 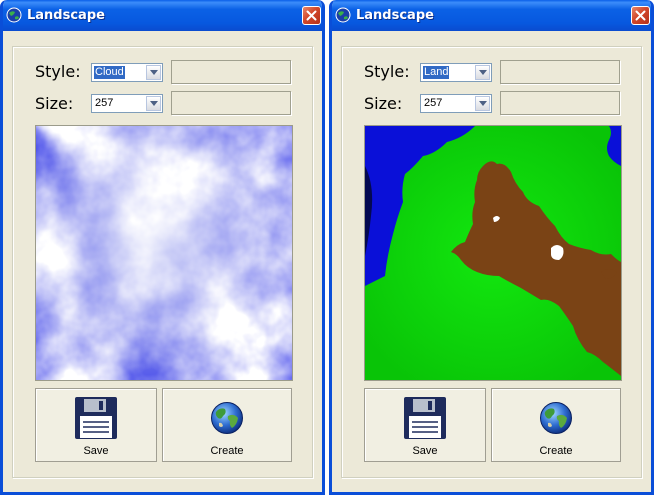 I want to click on style-dropdown: Cloud, so click(x=127, y=72).